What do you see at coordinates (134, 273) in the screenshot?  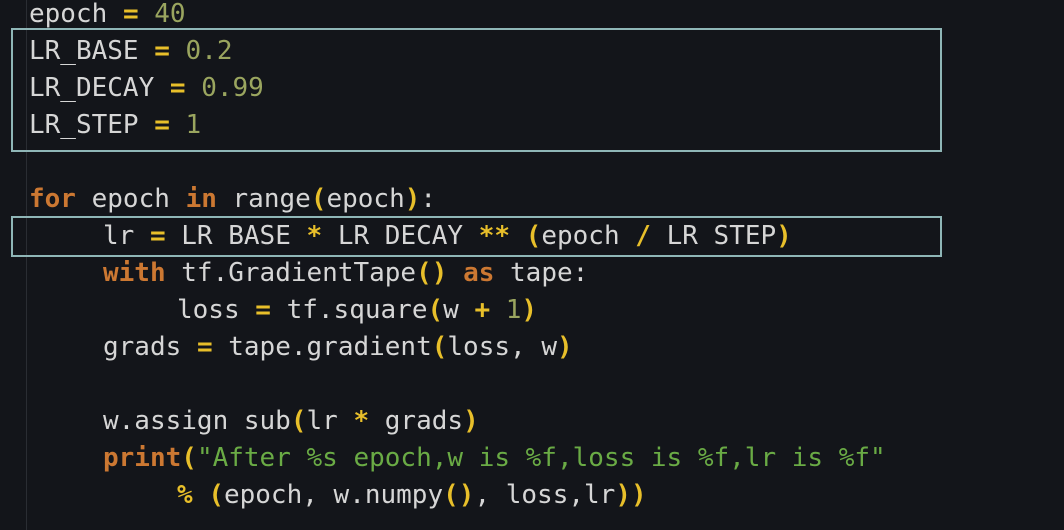 I see `keyword: with` at bounding box center [134, 273].